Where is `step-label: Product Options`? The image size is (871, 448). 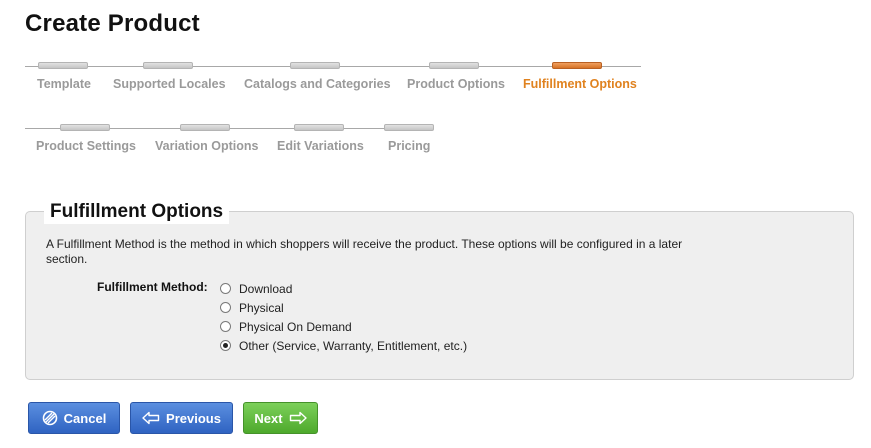
step-label: Product Options is located at coordinates (456, 84).